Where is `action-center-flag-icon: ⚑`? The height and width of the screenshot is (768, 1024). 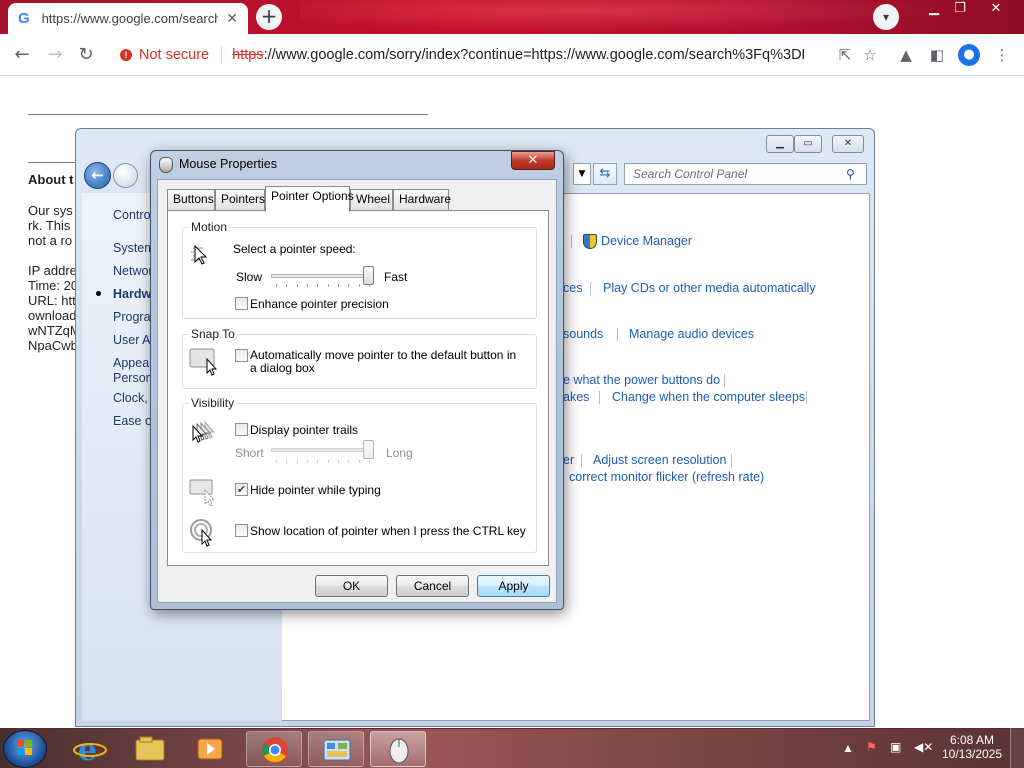
action-center-flag-icon: ⚑ is located at coordinates (871, 747).